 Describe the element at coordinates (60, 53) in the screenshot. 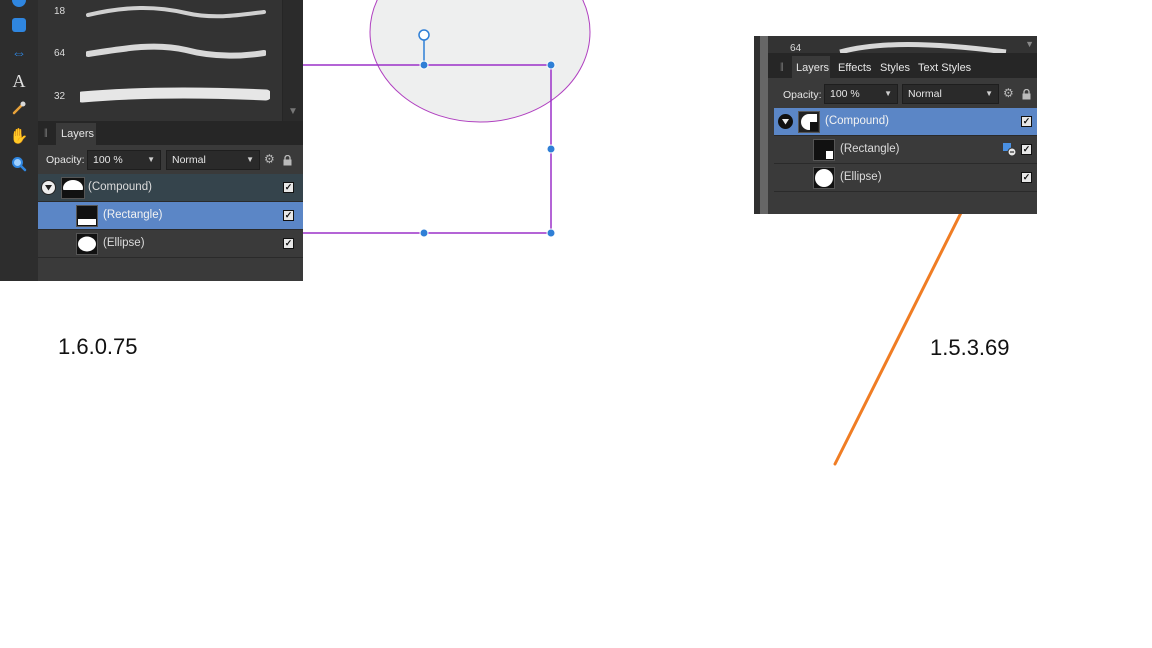

I see `brush-size-label: 64` at that location.